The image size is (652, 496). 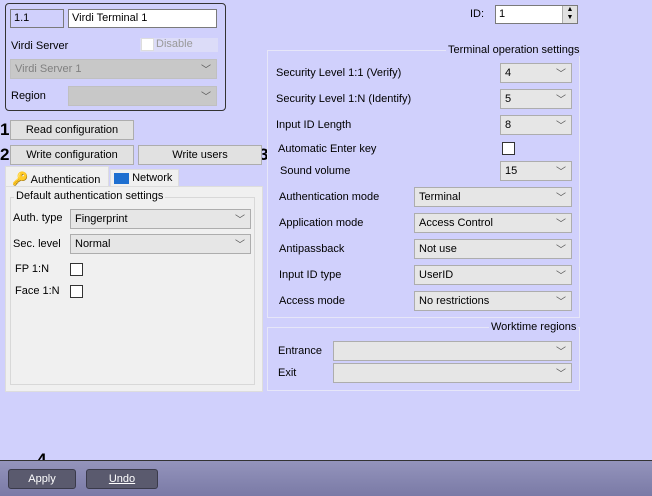 I want to click on access-mode-label: Access mode, so click(x=312, y=301).